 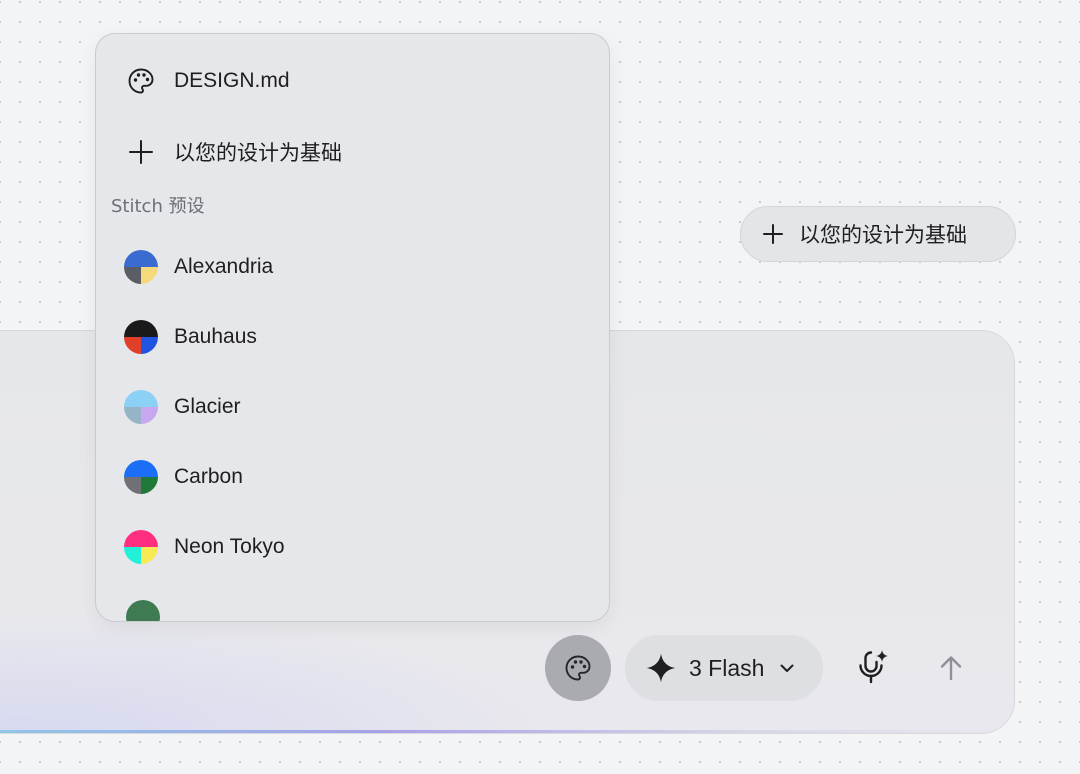 What do you see at coordinates (661, 668) in the screenshot?
I see `sparkle-icon` at bounding box center [661, 668].